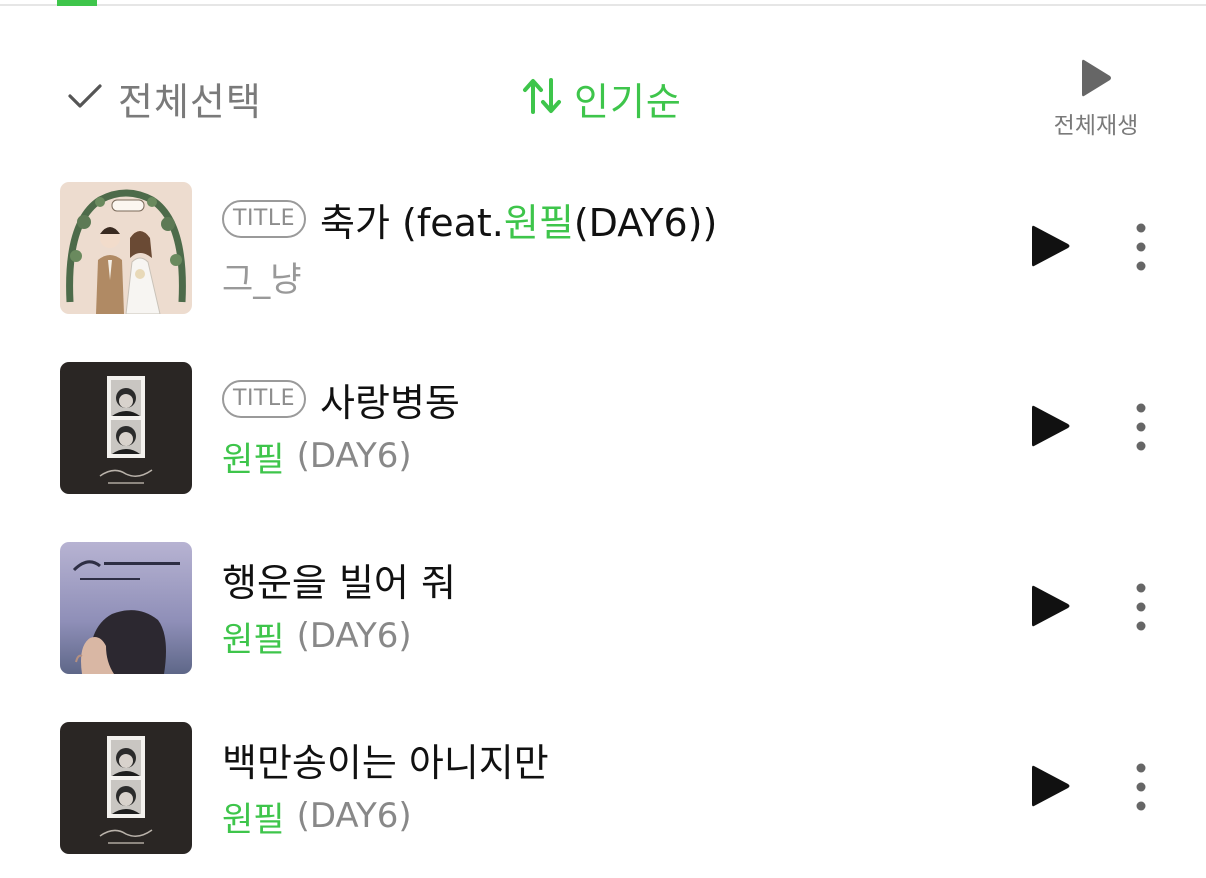 Image resolution: width=1206 pixels, height=878 pixels. I want to click on sort-order-button: 인기순, so click(601, 98).